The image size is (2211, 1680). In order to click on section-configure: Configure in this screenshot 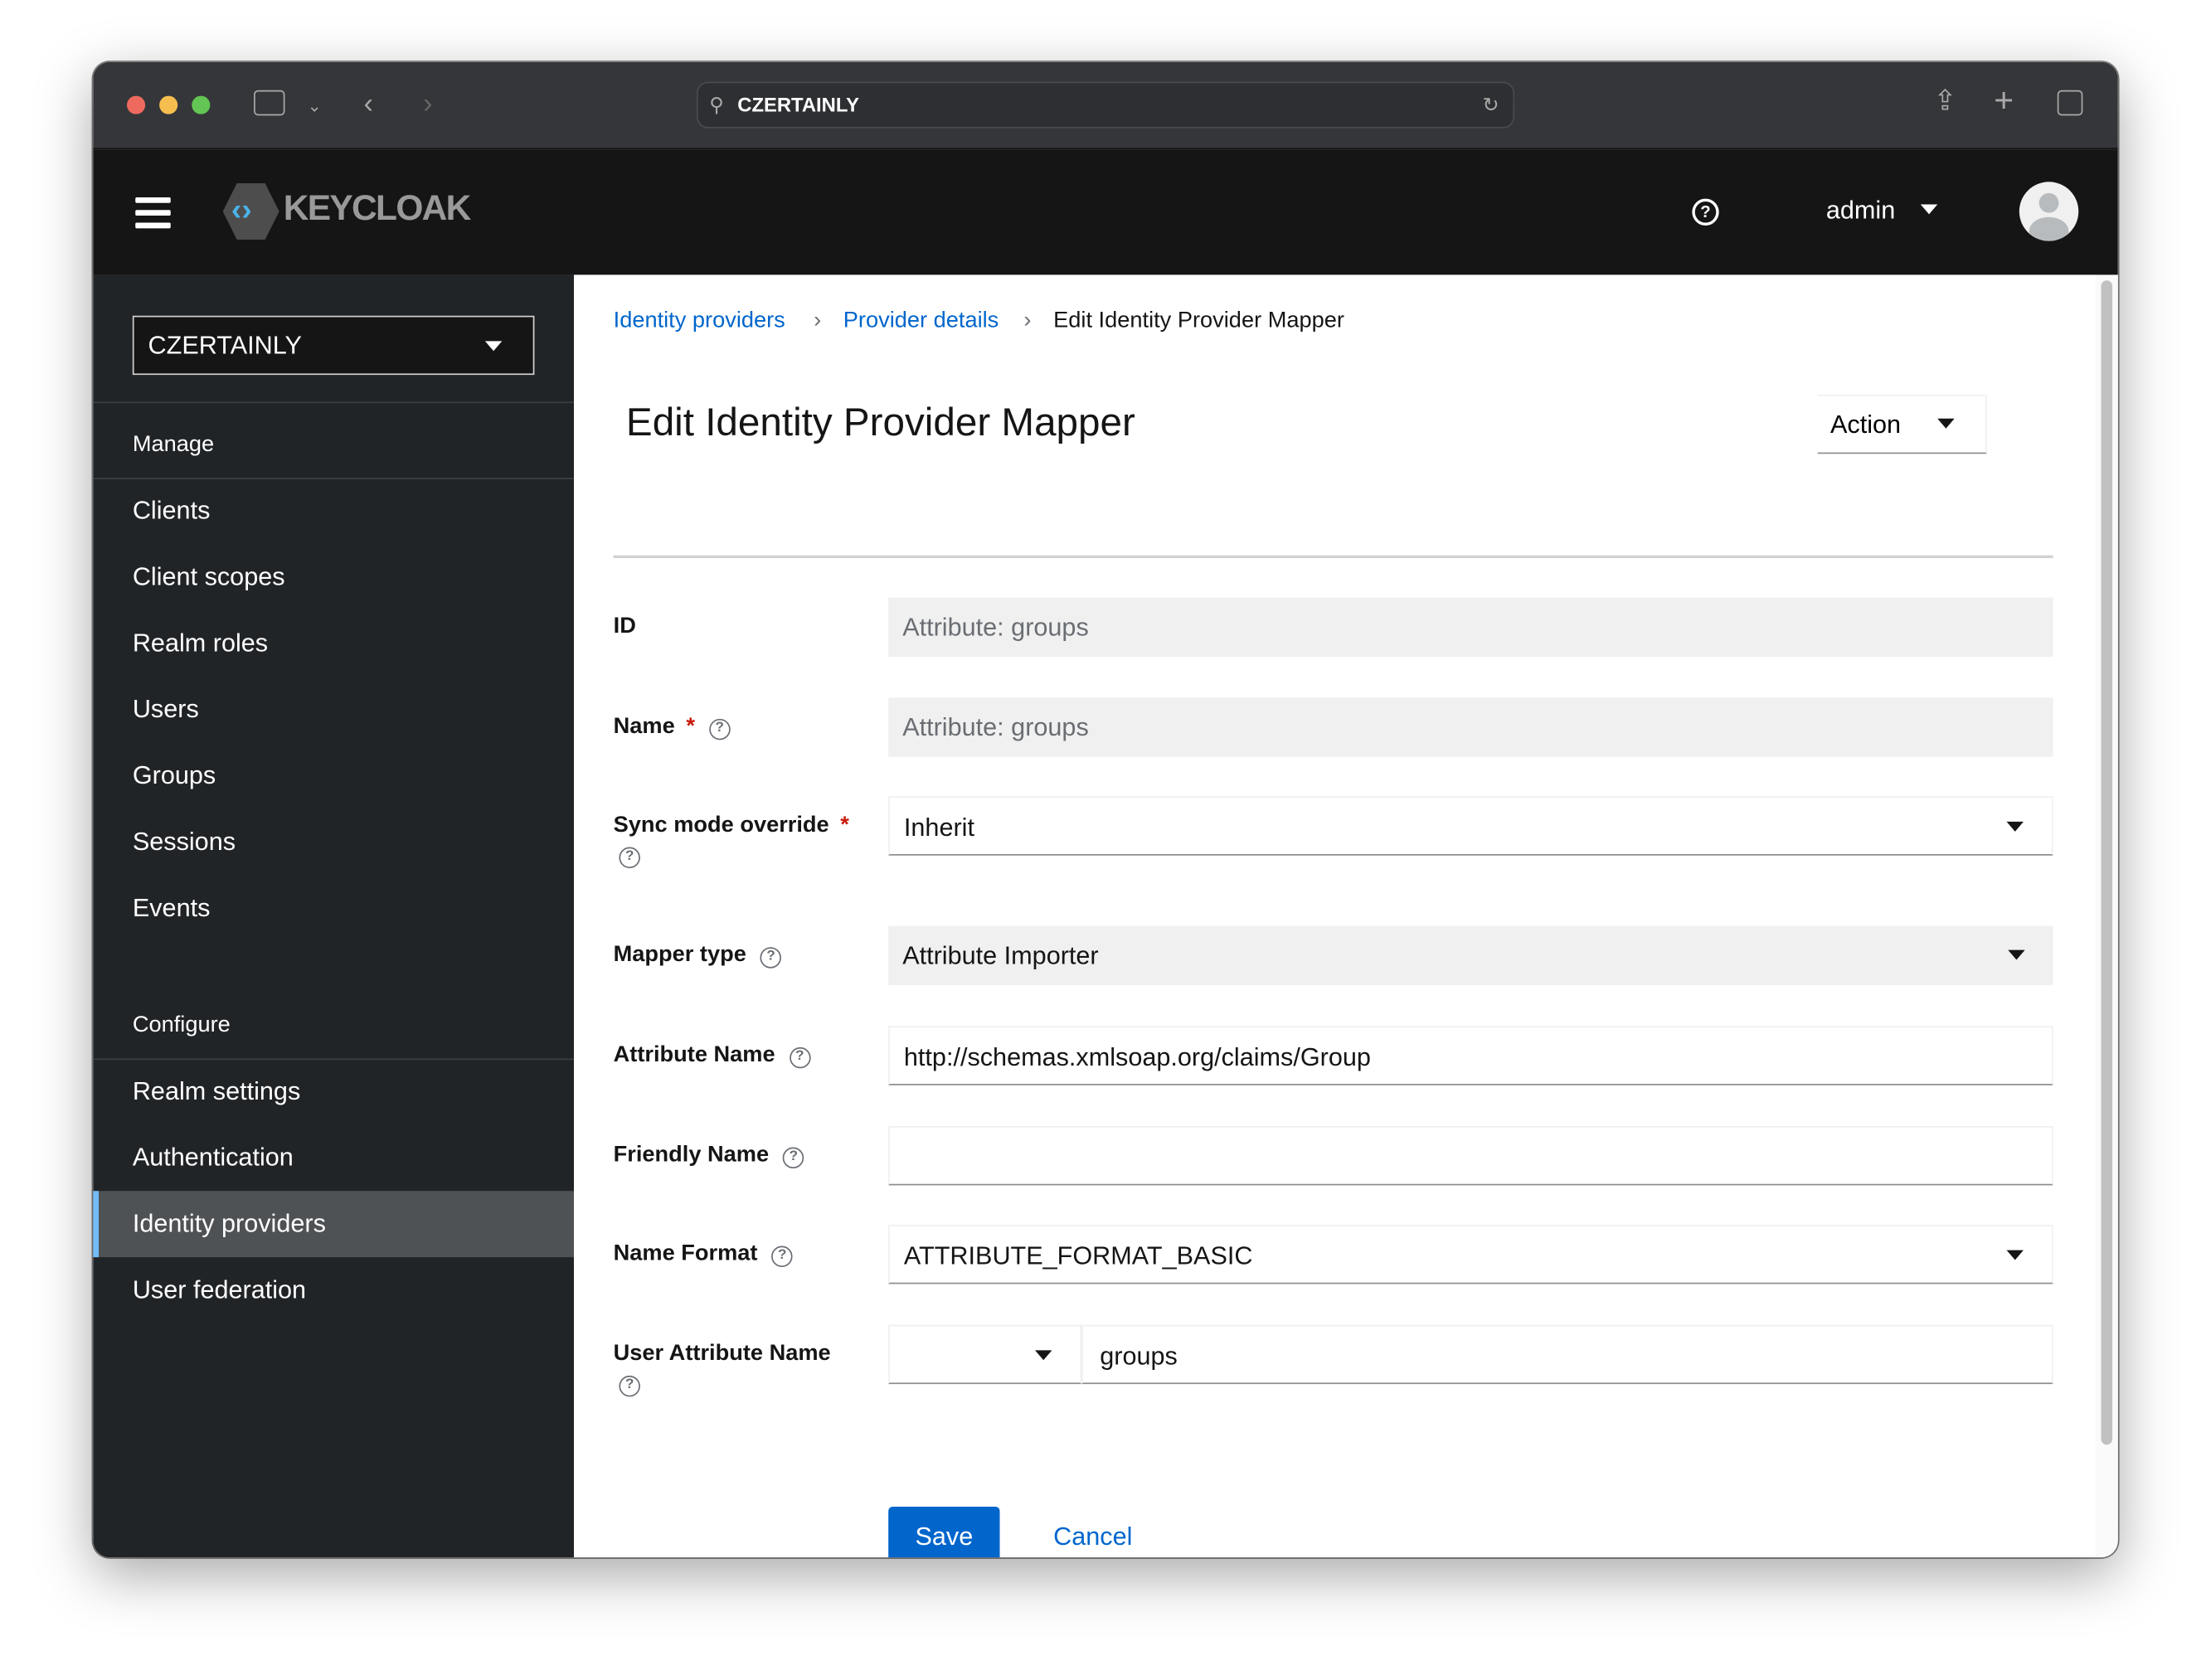, I will do `click(181, 1025)`.